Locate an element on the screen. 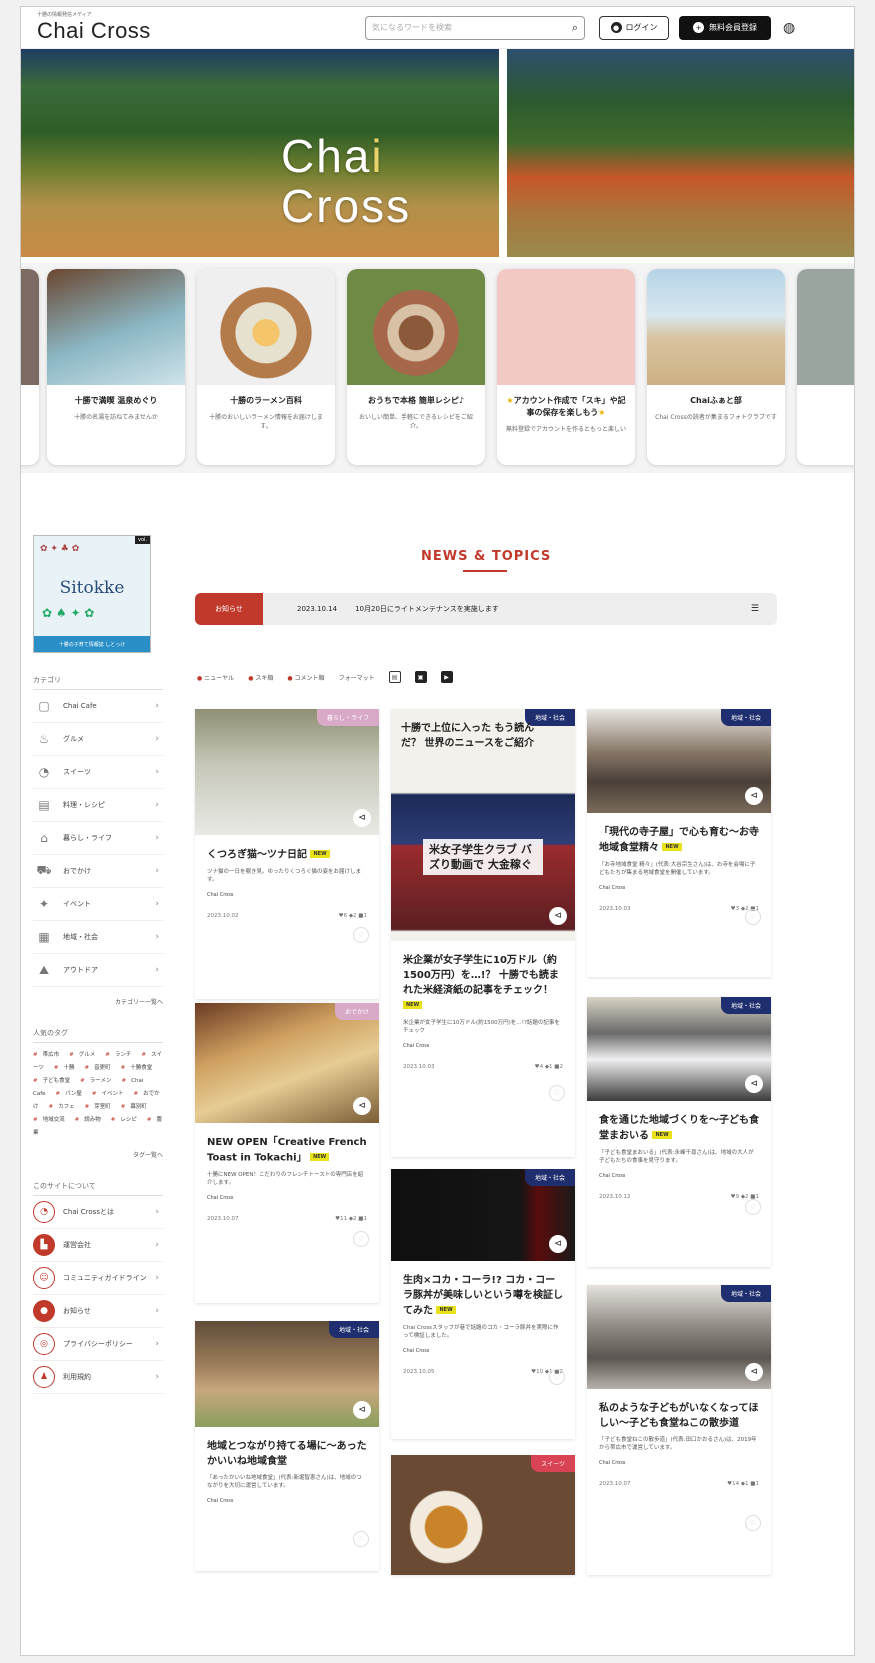 Image resolution: width=875 pixels, height=1663 pixels. tag-link: # イベント is located at coordinates (110, 1094).